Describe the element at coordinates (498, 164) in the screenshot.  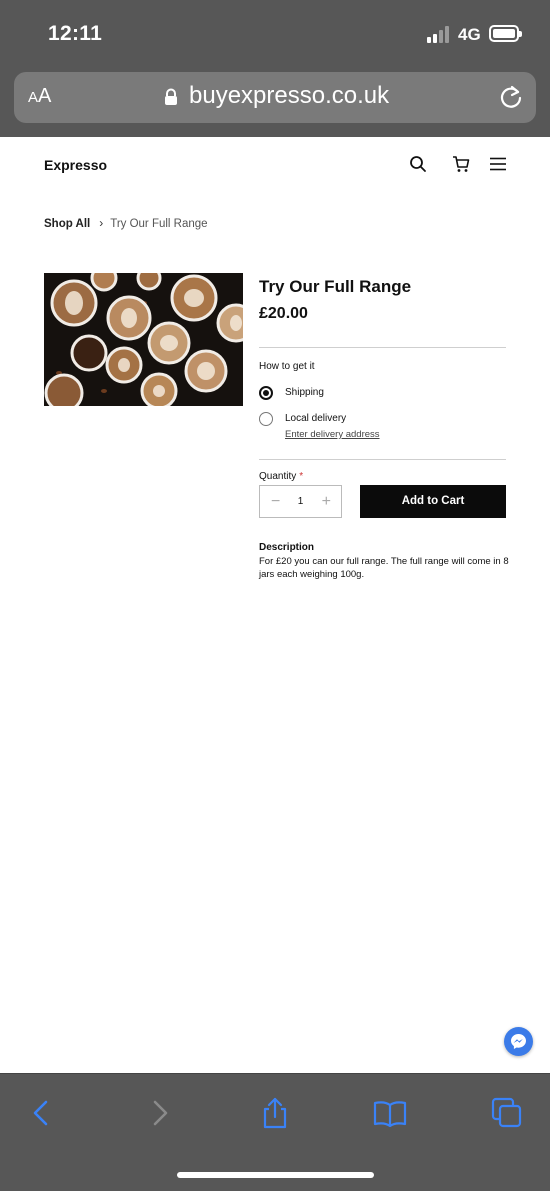
I see `menu-icon` at that location.